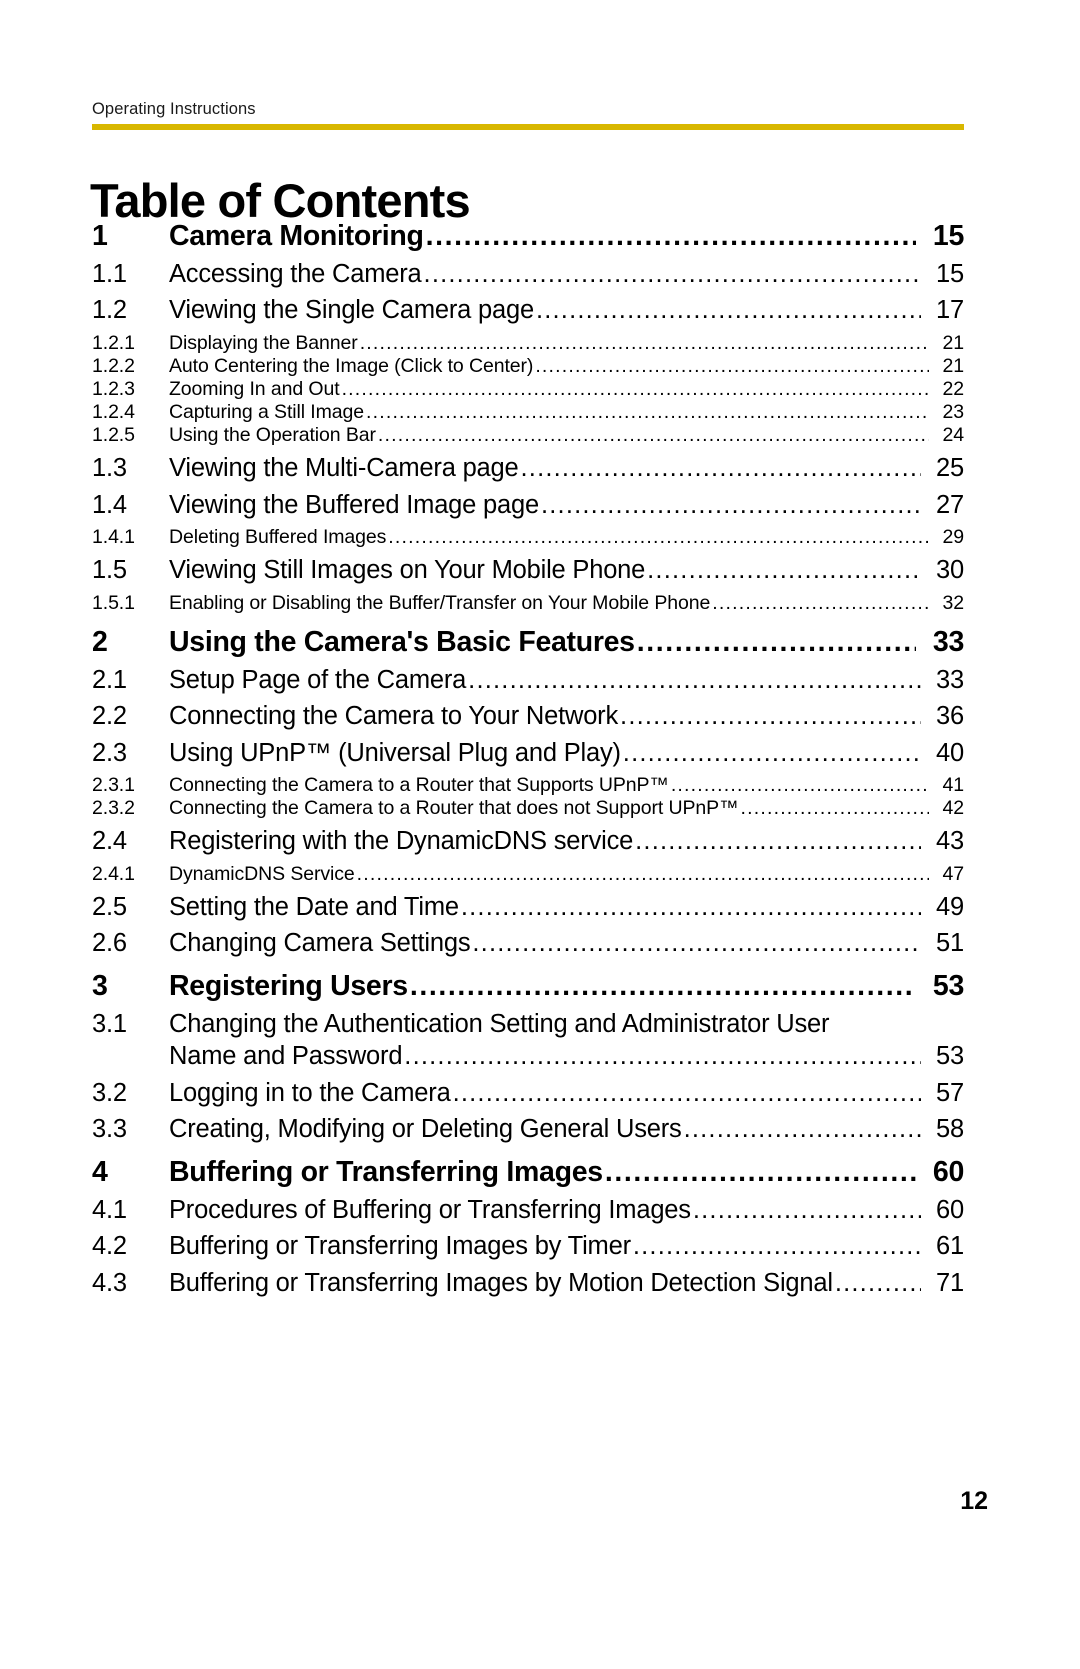 Image resolution: width=1080 pixels, height=1669 pixels. I want to click on toc-entry-number: 4.1, so click(109, 1209).